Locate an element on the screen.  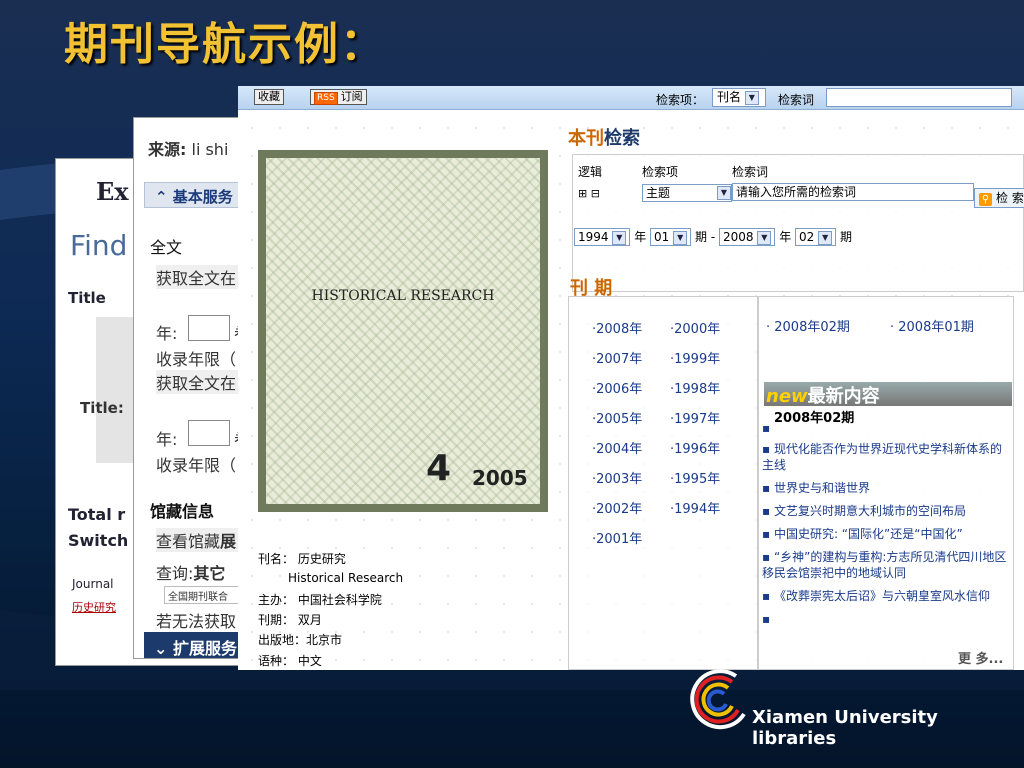
year-link: ·1999年 is located at coordinates (695, 357).